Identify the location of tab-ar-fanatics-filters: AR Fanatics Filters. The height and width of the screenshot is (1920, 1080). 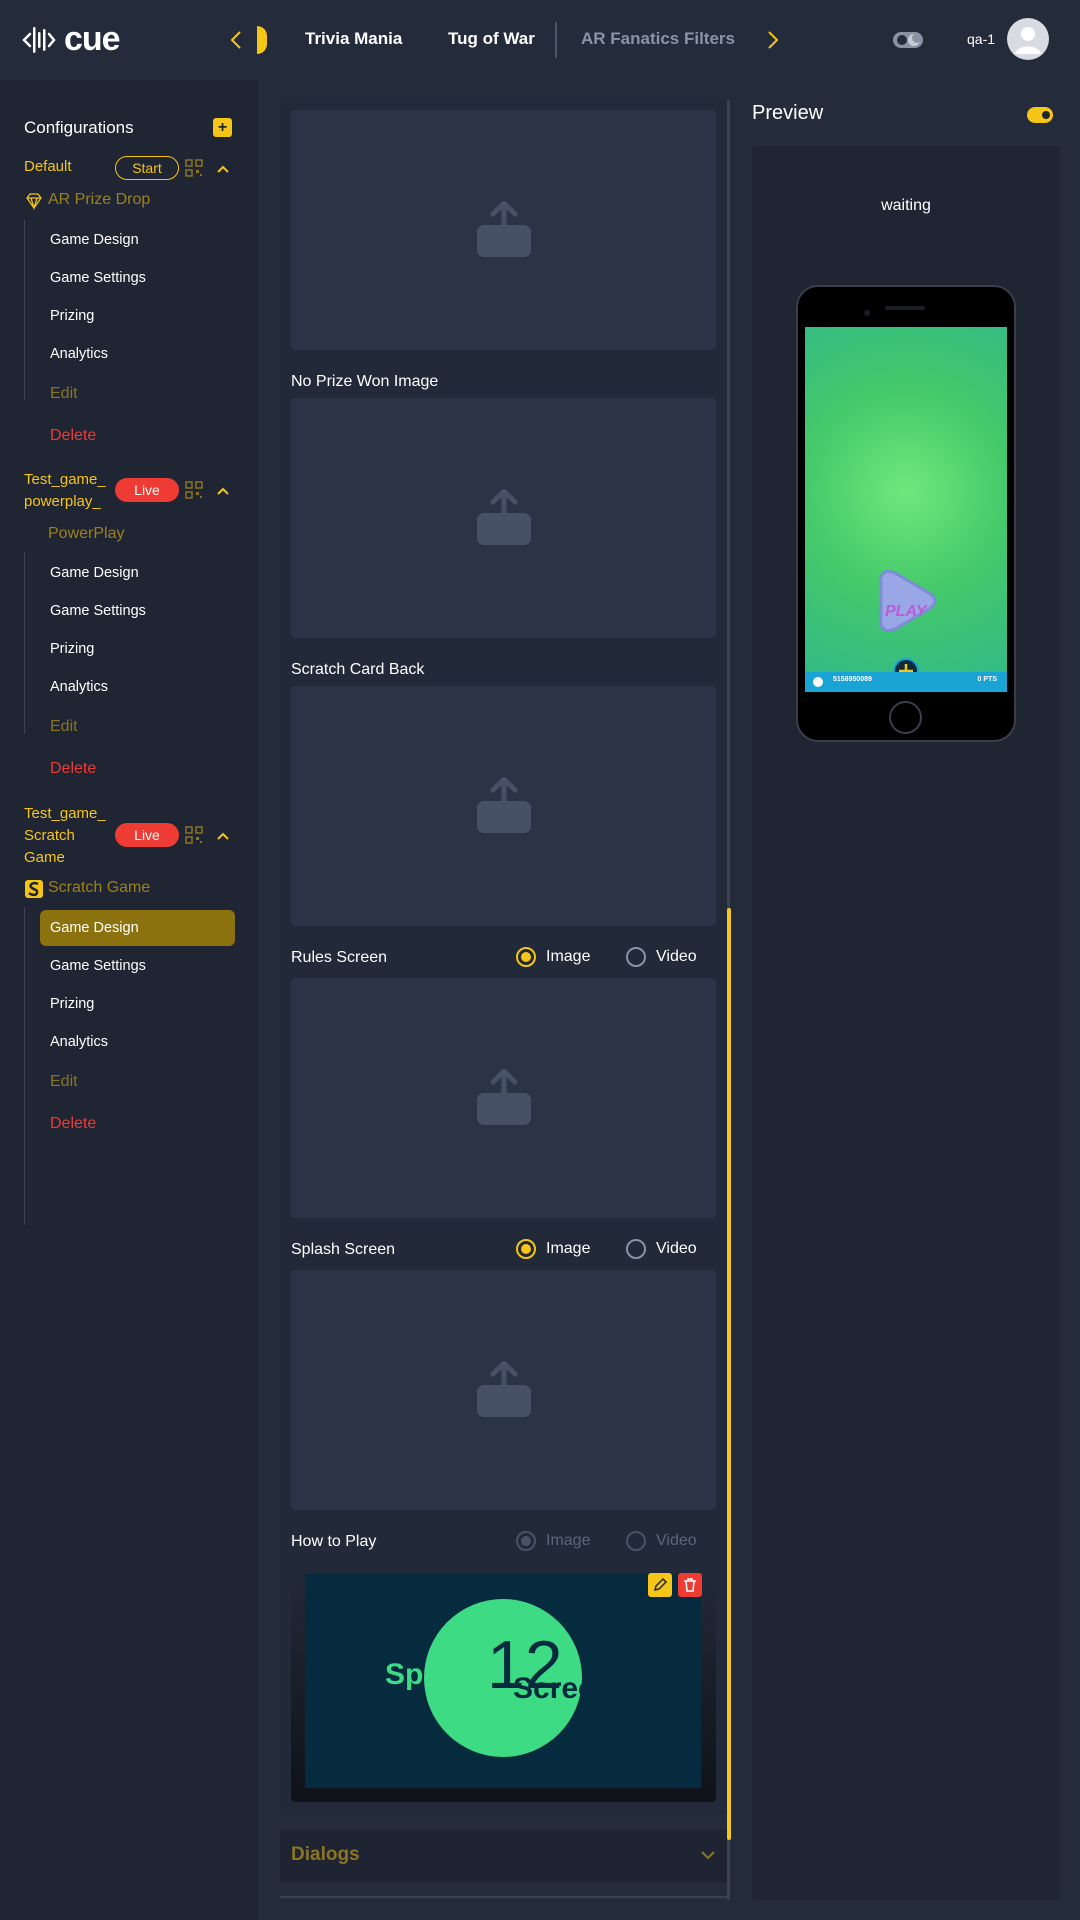
(658, 39).